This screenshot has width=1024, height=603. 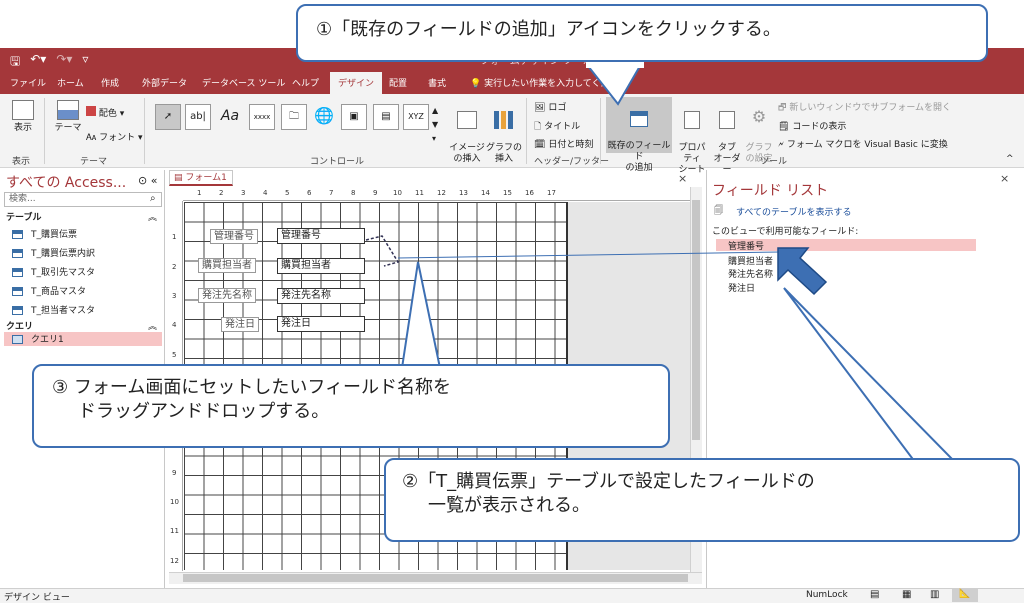 I want to click on tell-me-search: 💡 実行したい作業を入力してください, so click(x=549, y=82).